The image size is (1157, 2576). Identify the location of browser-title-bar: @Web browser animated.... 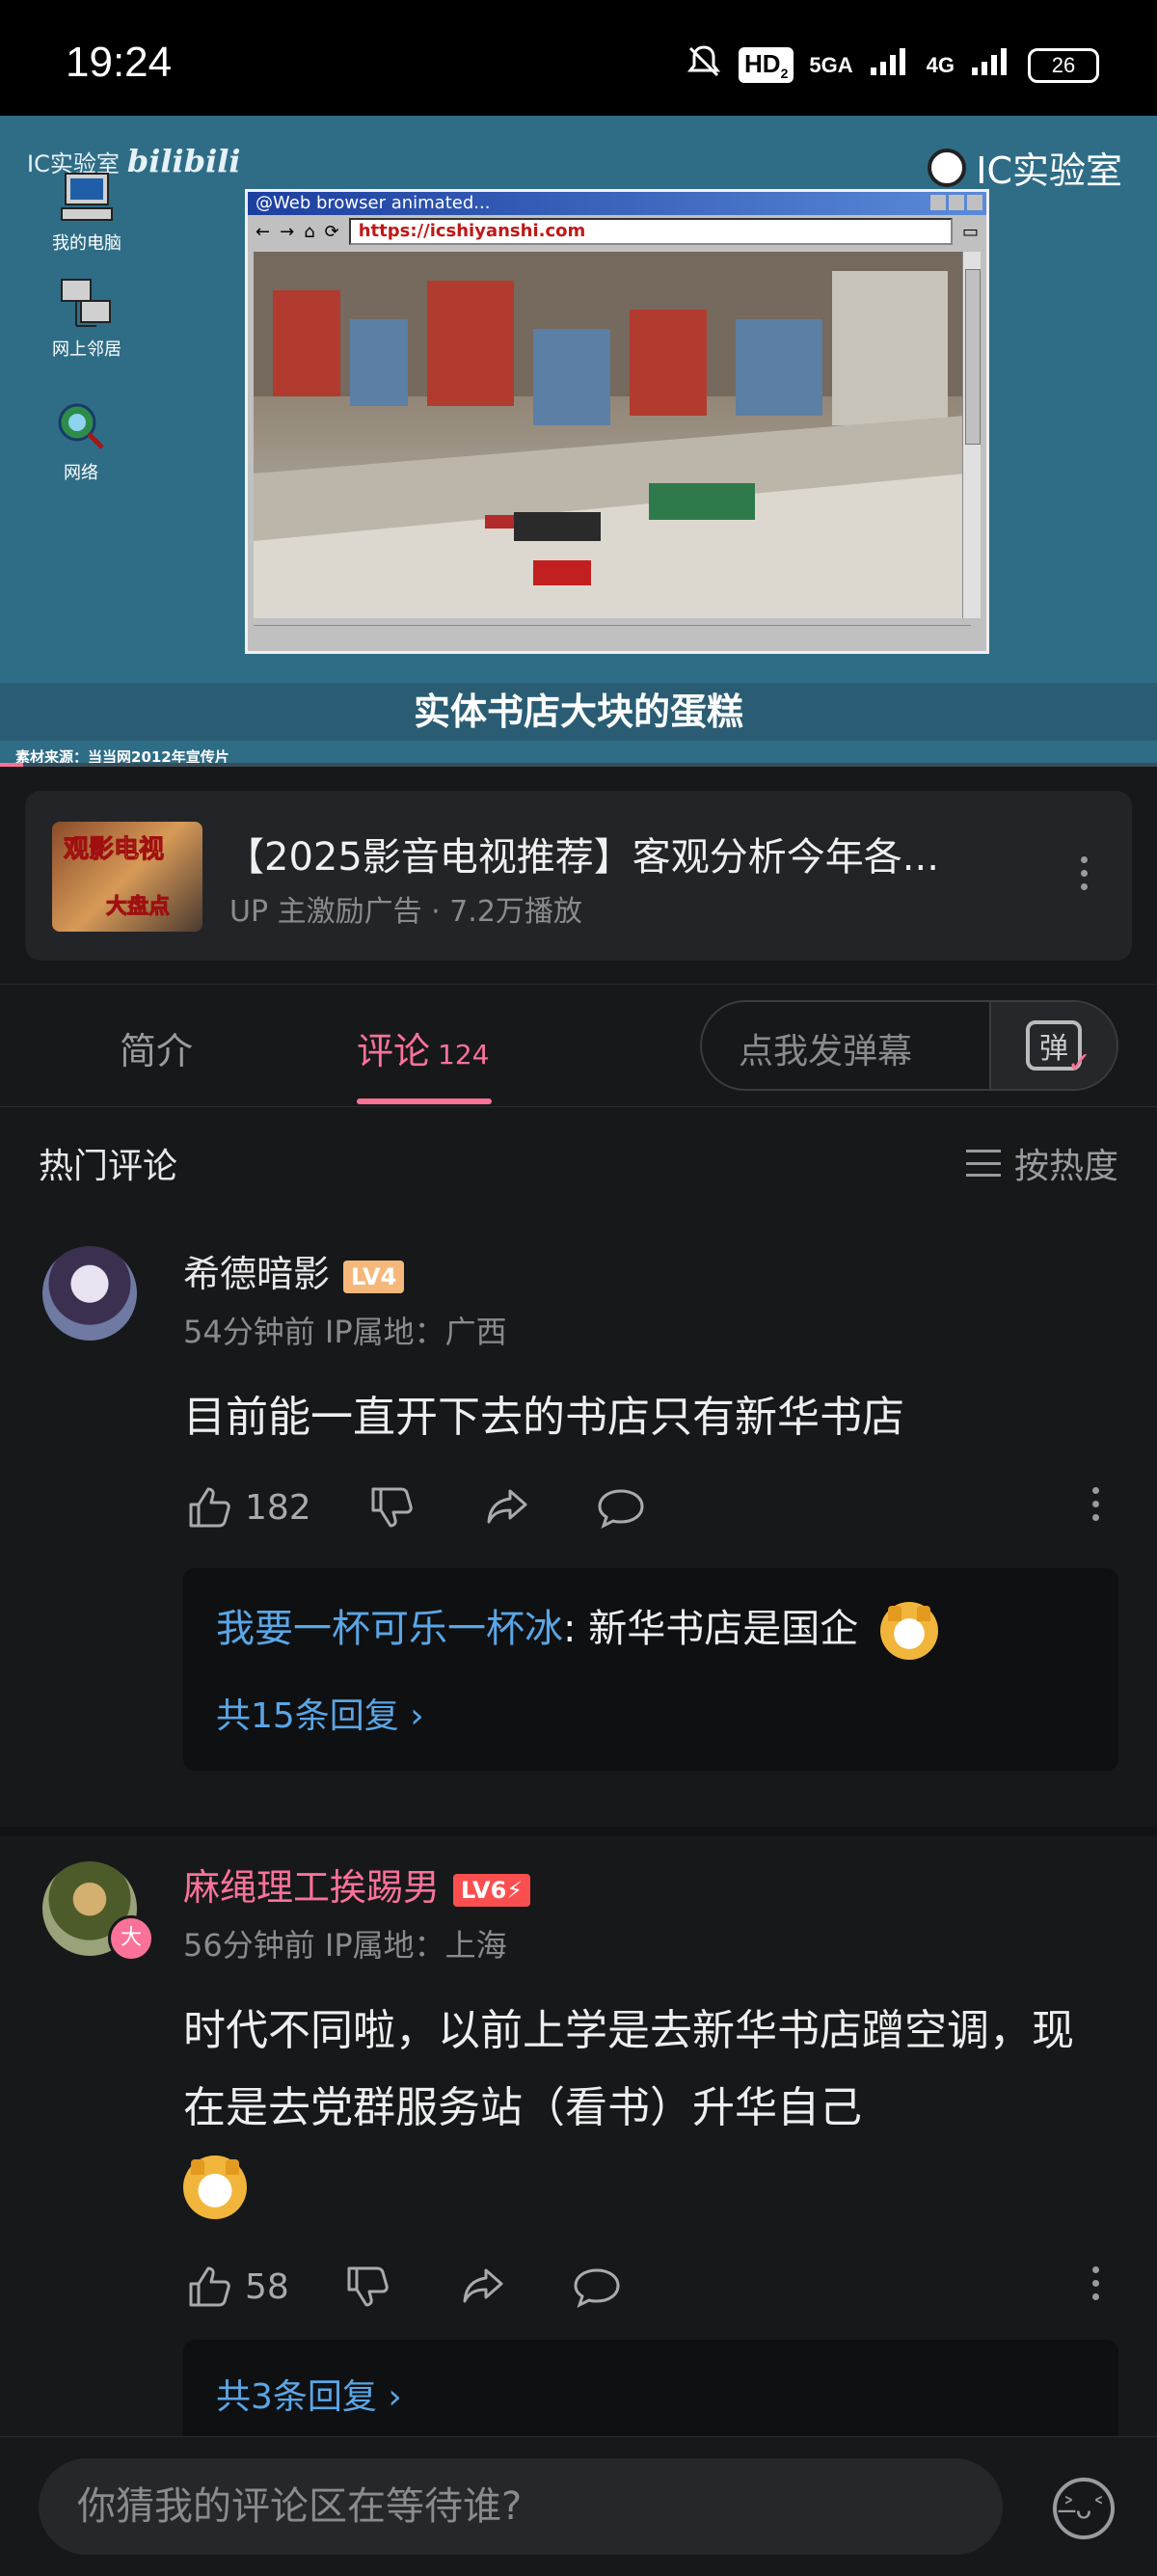
(617, 203).